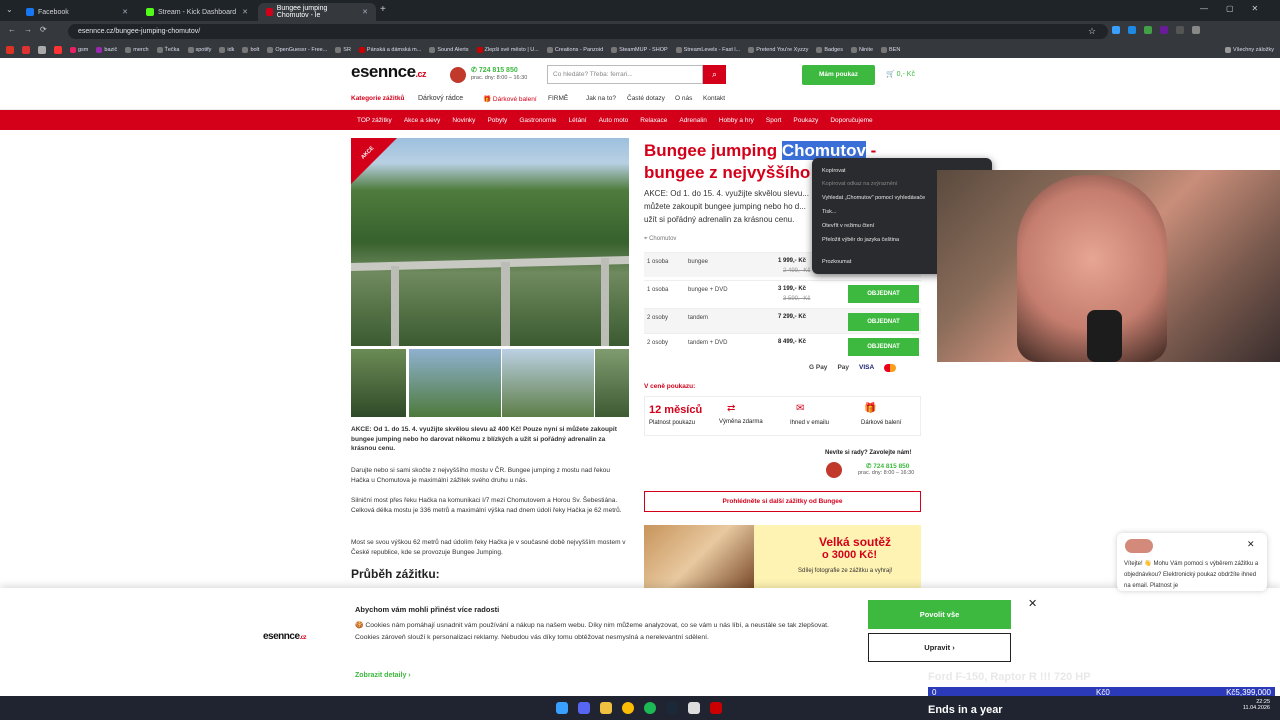 This screenshot has height=720, width=1280. What do you see at coordinates (250, 50) in the screenshot?
I see `bookmark-item: bolt` at bounding box center [250, 50].